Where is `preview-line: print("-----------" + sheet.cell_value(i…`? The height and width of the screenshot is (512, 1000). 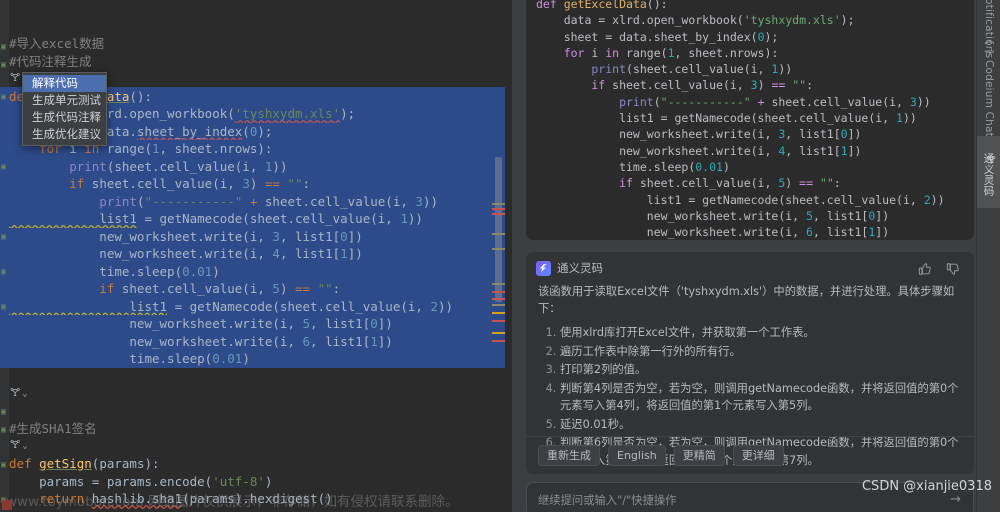
preview-line: print("-----------" + sheet.cell_value(i… is located at coordinates (733, 101).